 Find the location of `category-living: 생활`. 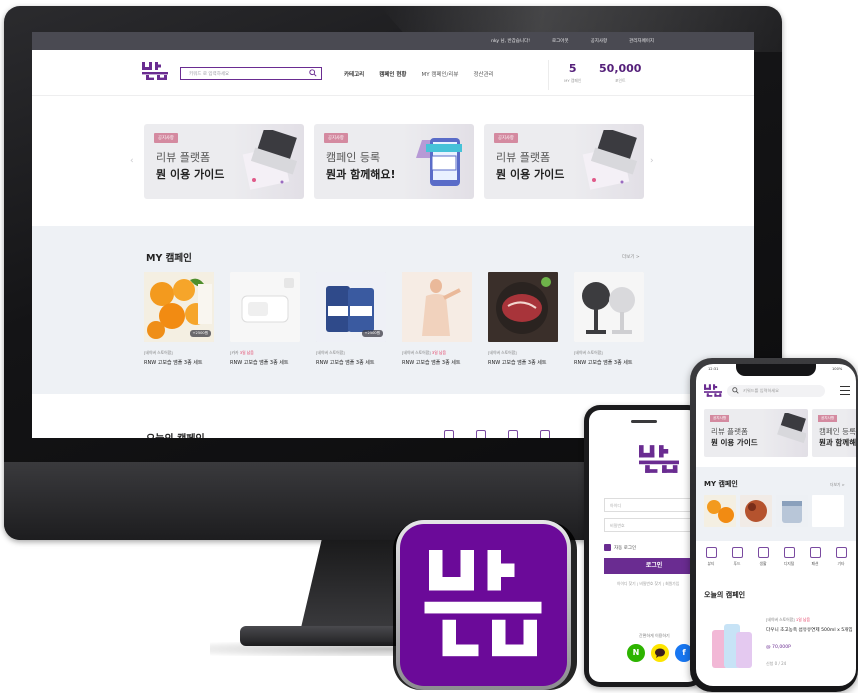

category-living: 생활 is located at coordinates (763, 557).